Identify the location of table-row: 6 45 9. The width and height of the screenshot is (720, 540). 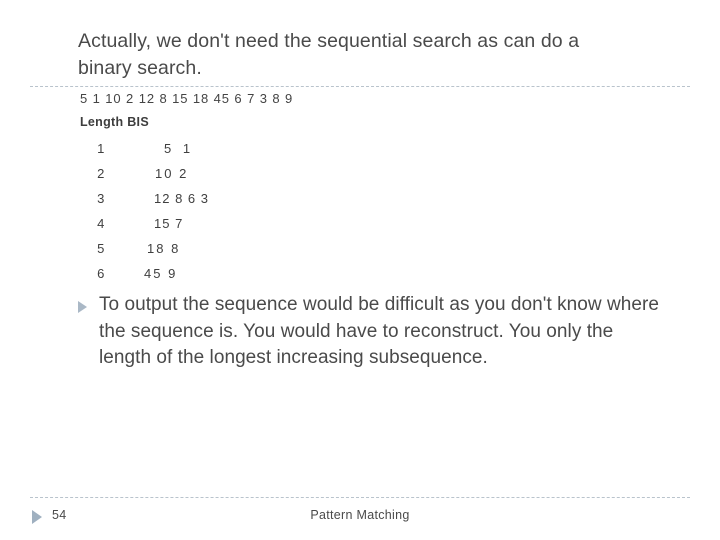
(144, 273).